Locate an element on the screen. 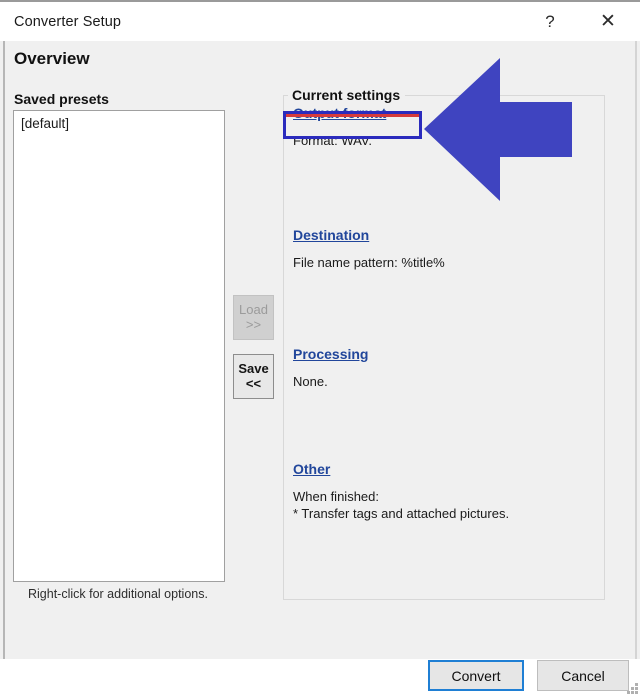 The width and height of the screenshot is (640, 695). help-button: ? is located at coordinates (550, 21).